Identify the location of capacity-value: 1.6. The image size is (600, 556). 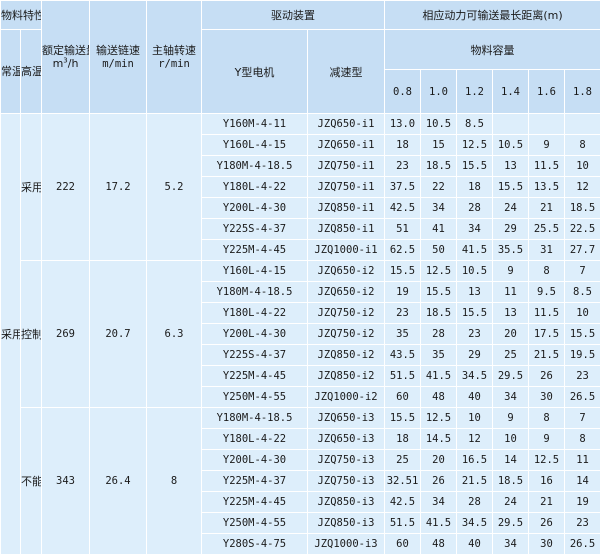
(546, 91).